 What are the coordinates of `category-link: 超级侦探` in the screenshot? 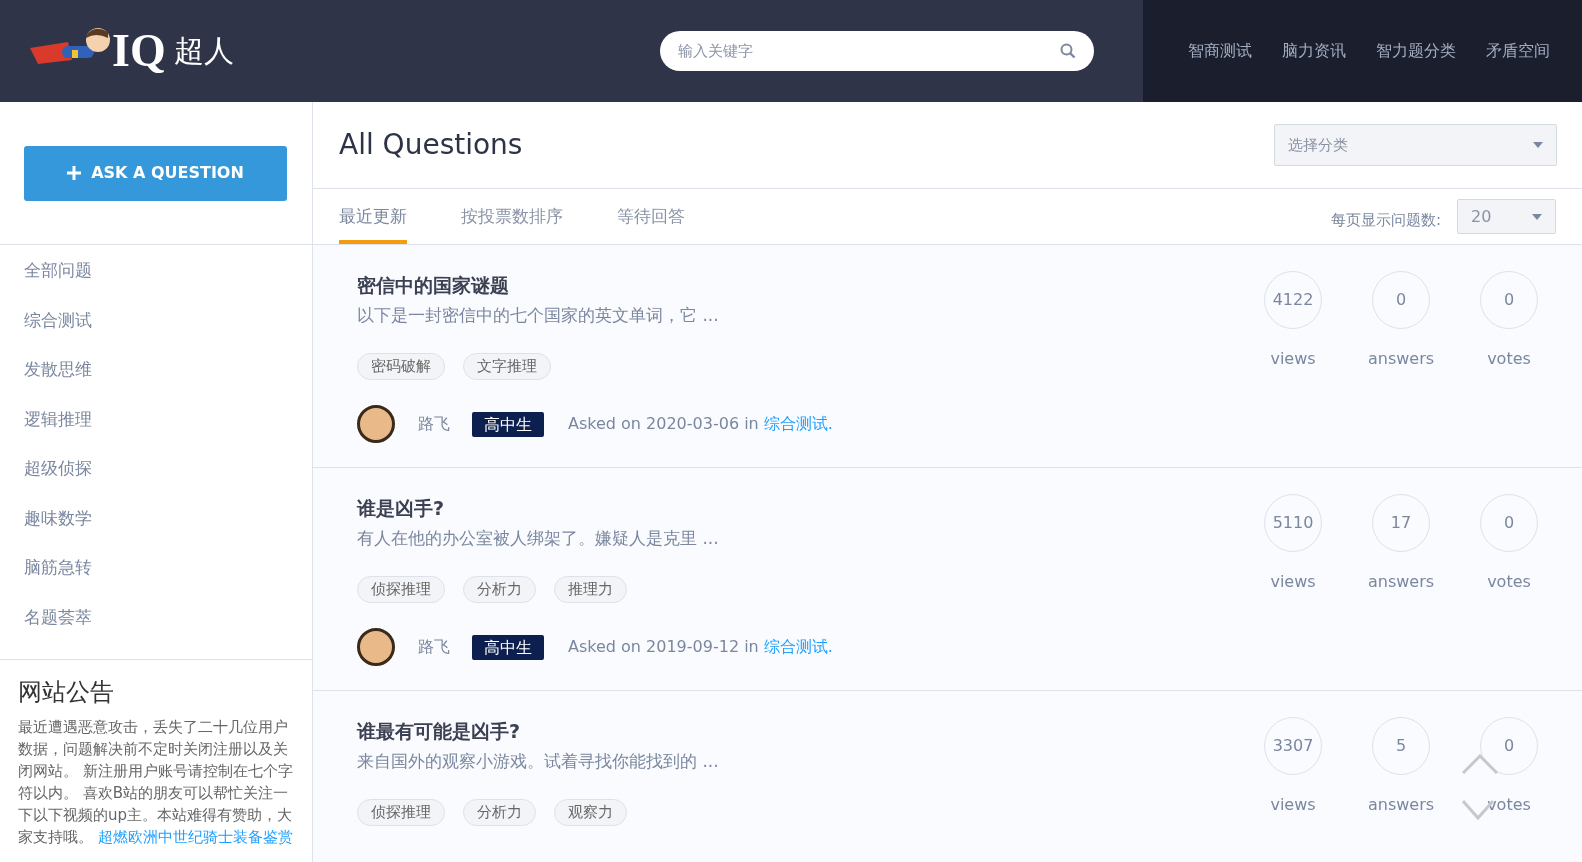 It's located at (156, 480).